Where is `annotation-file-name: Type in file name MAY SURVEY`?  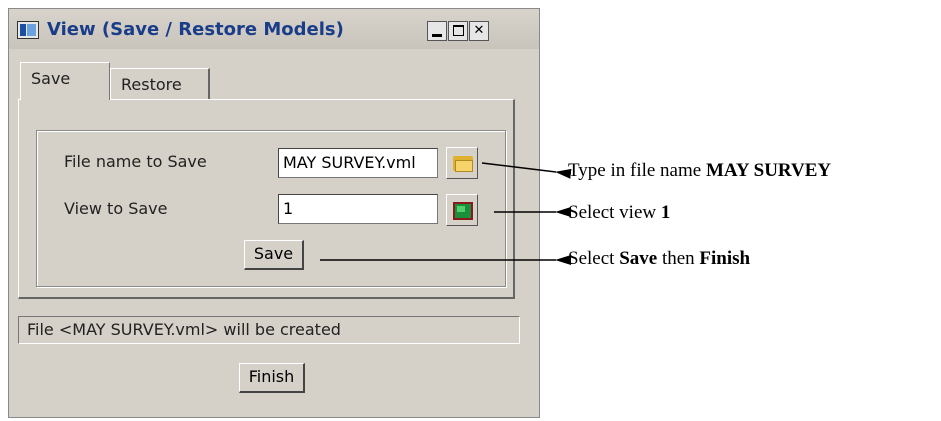
annotation-file-name: Type in file name MAY SURVEY is located at coordinates (700, 170).